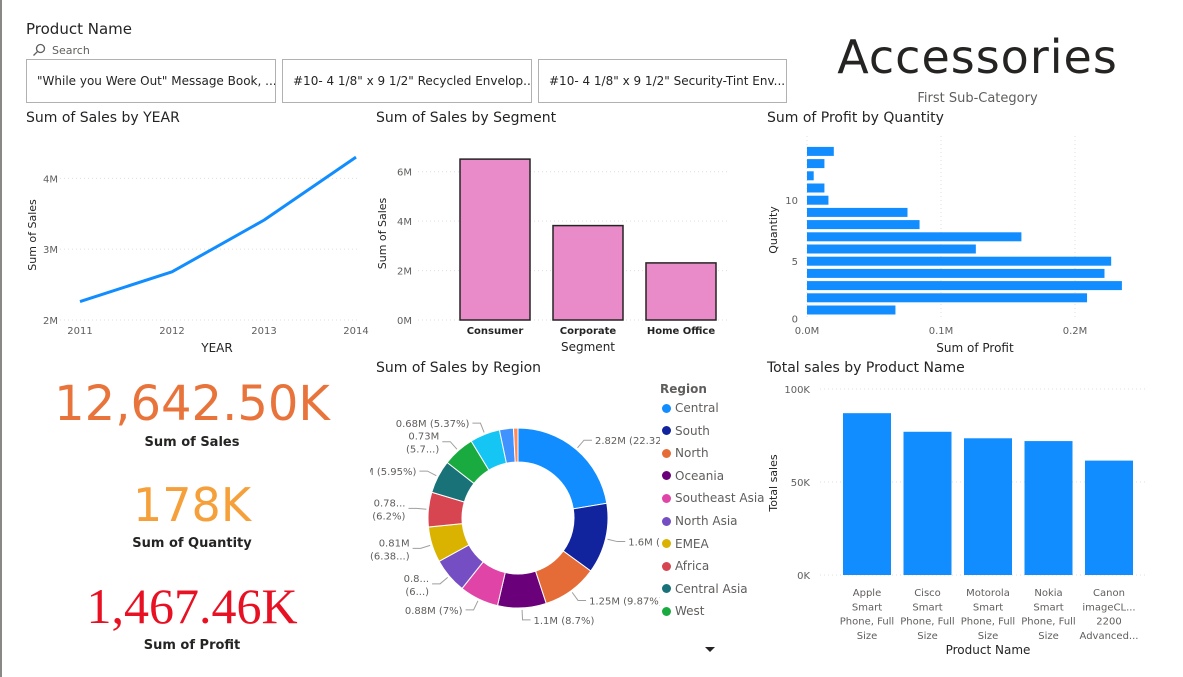 The image size is (1183, 677). What do you see at coordinates (50, 250) in the screenshot?
I see `y-tick-label: 3M` at bounding box center [50, 250].